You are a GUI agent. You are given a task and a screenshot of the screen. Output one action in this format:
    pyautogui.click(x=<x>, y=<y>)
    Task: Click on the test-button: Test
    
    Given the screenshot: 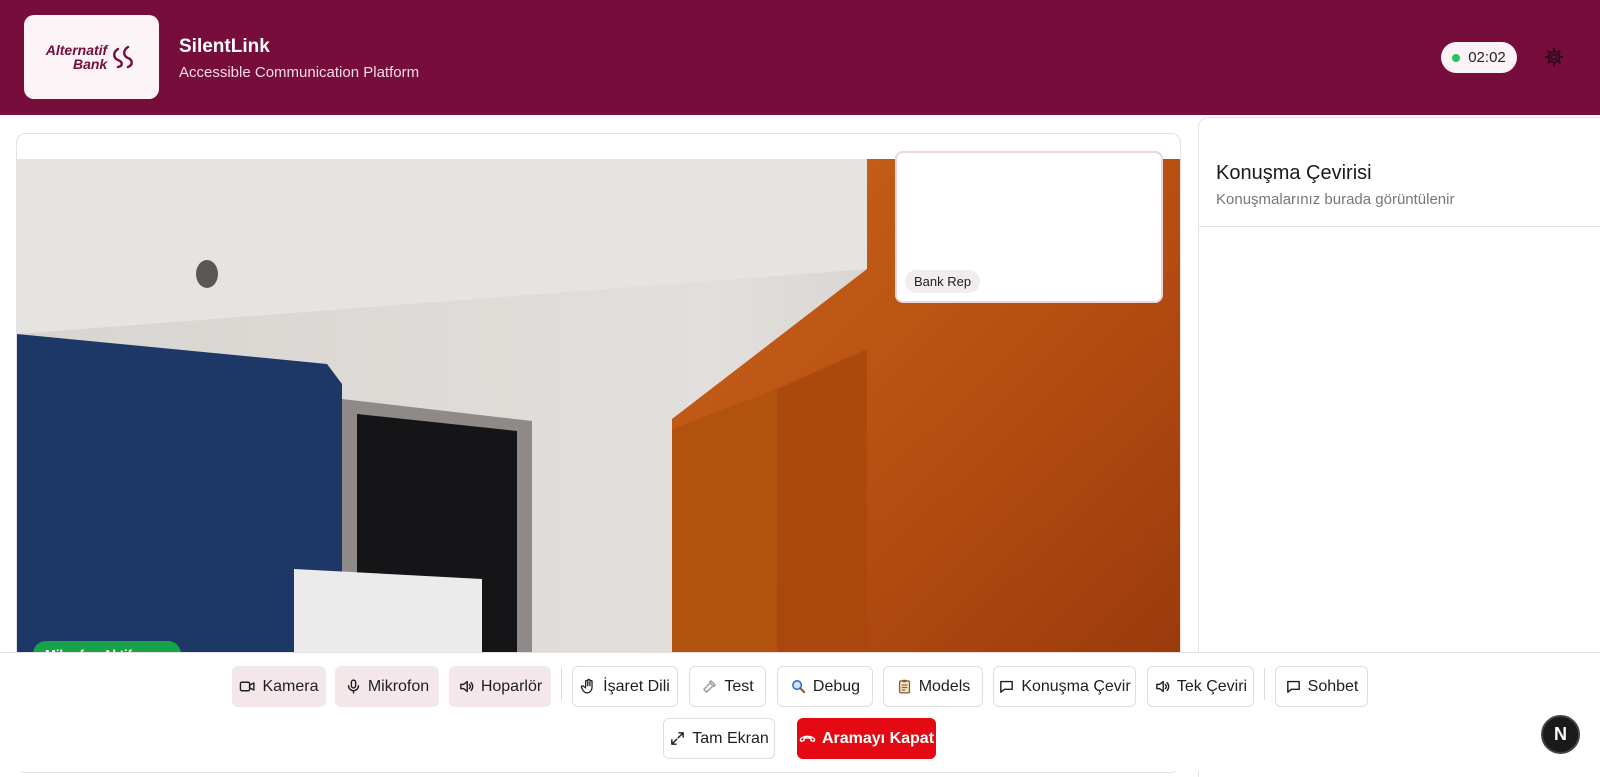 What is the action you would take?
    pyautogui.click(x=727, y=686)
    